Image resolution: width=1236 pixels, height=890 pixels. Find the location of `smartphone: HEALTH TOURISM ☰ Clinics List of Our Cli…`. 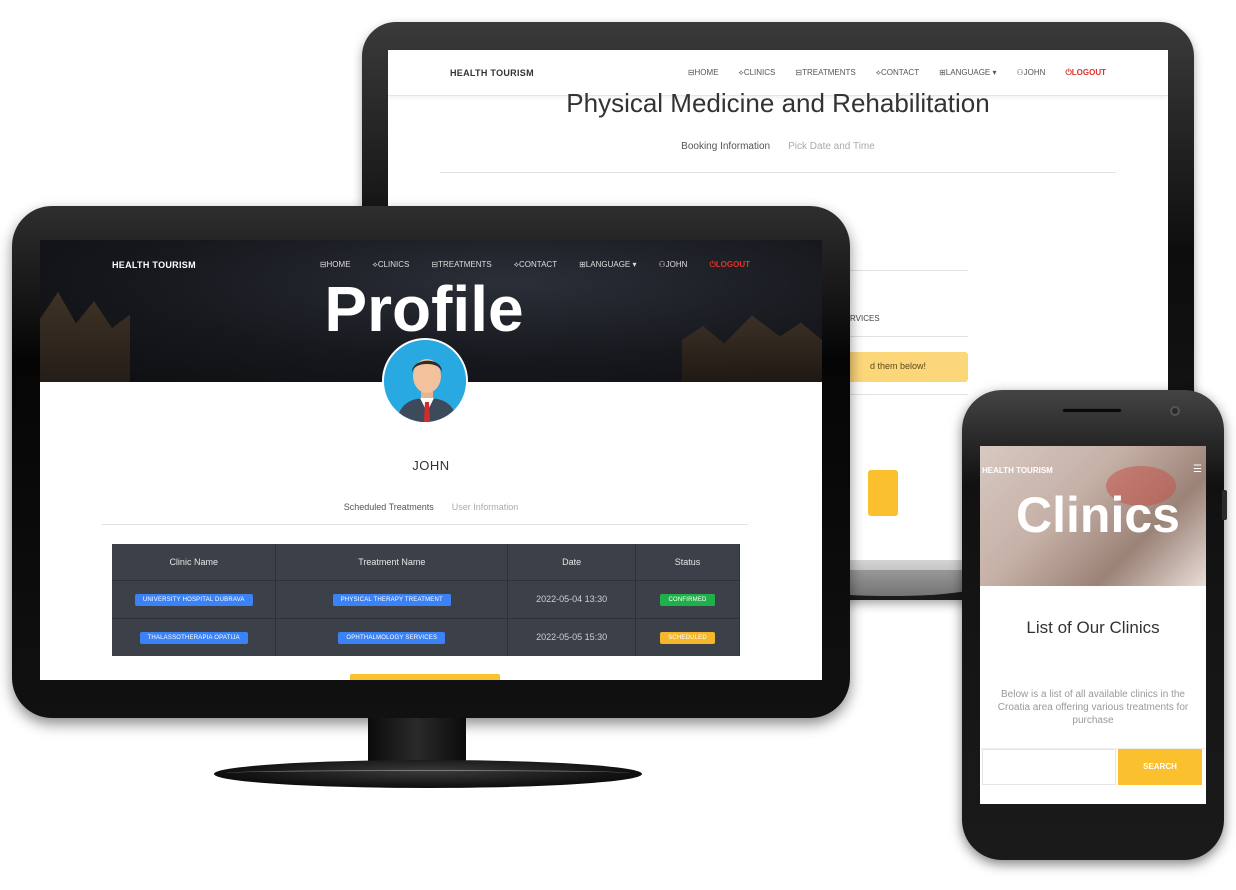

smartphone: HEALTH TOURISM ☰ Clinics List of Our Cli… is located at coordinates (1094, 625).